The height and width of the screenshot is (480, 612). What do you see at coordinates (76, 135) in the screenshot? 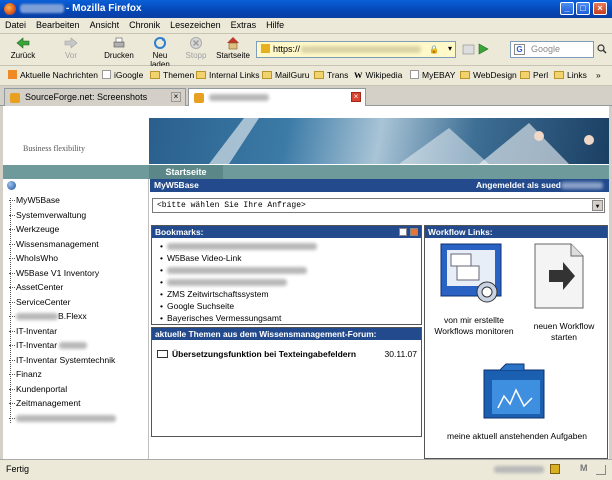
I see `logo-area: Business flexibility` at bounding box center [76, 135].